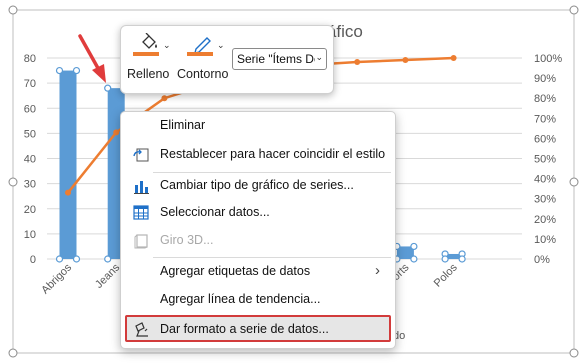 This screenshot has width=581, height=364. Describe the element at coordinates (30, 84) in the screenshot. I see `y-left-tick-label: 70` at that location.